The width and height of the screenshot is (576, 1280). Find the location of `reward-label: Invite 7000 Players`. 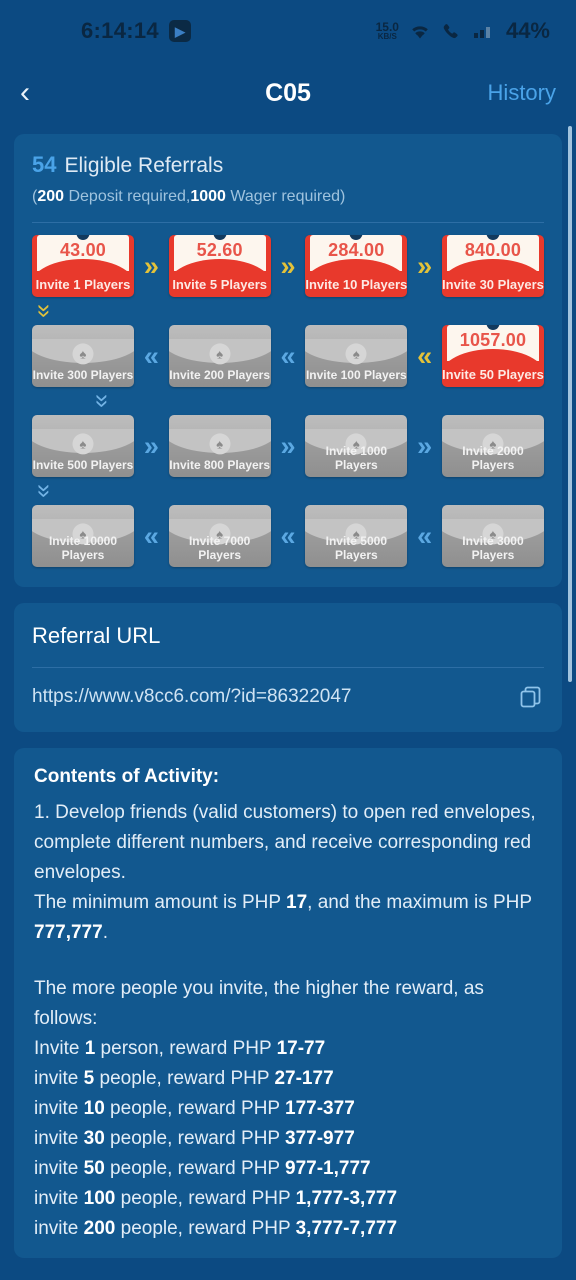

reward-label: Invite 7000 Players is located at coordinates (219, 548).